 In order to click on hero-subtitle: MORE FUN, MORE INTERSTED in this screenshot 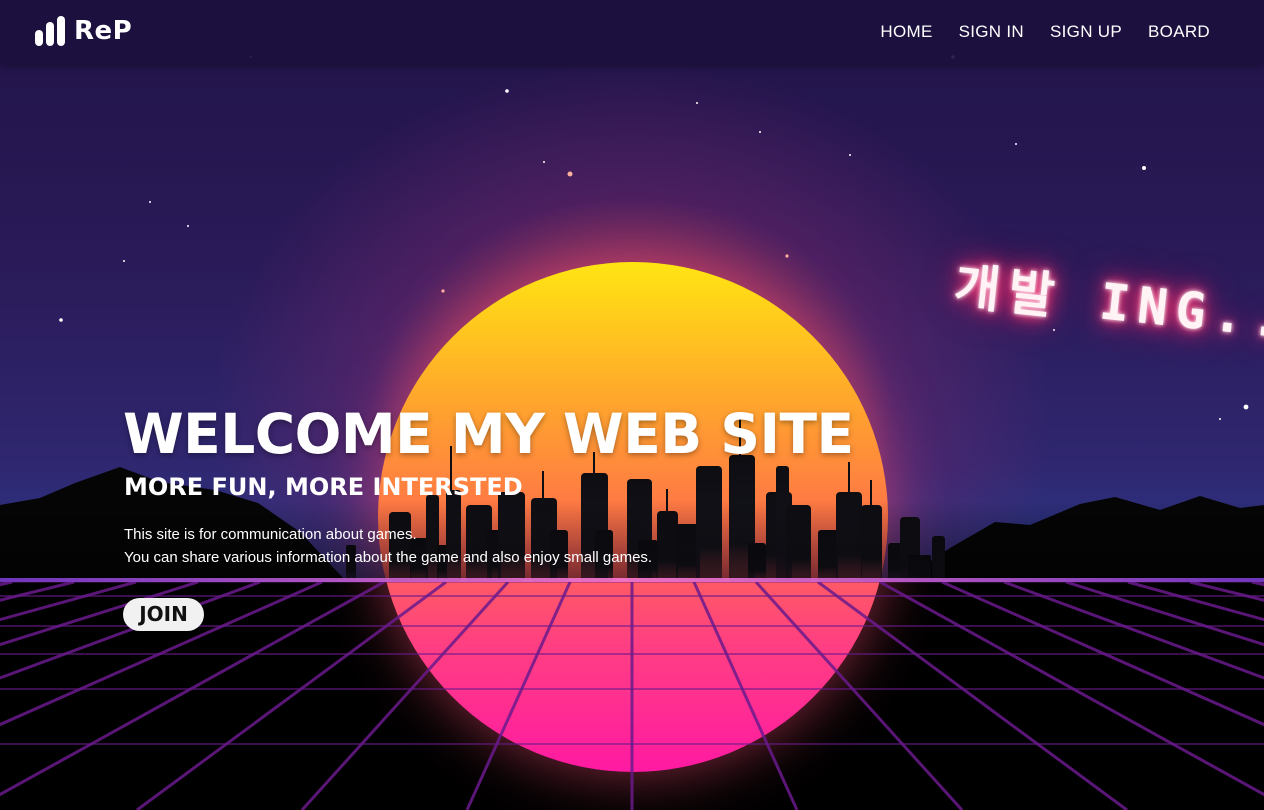, I will do `click(323, 487)`.